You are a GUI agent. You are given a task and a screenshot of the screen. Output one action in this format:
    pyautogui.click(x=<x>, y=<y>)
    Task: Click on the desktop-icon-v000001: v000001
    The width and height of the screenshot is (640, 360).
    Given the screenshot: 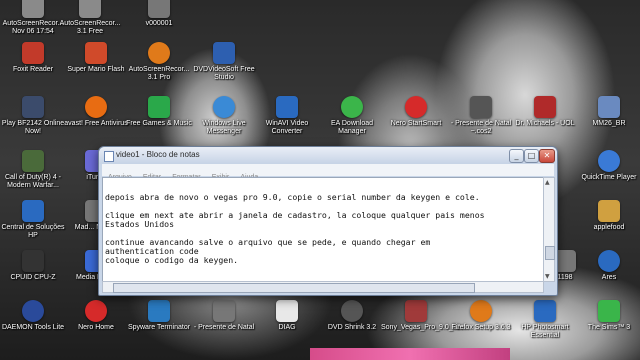 What is the action you would take?
    pyautogui.click(x=159, y=14)
    